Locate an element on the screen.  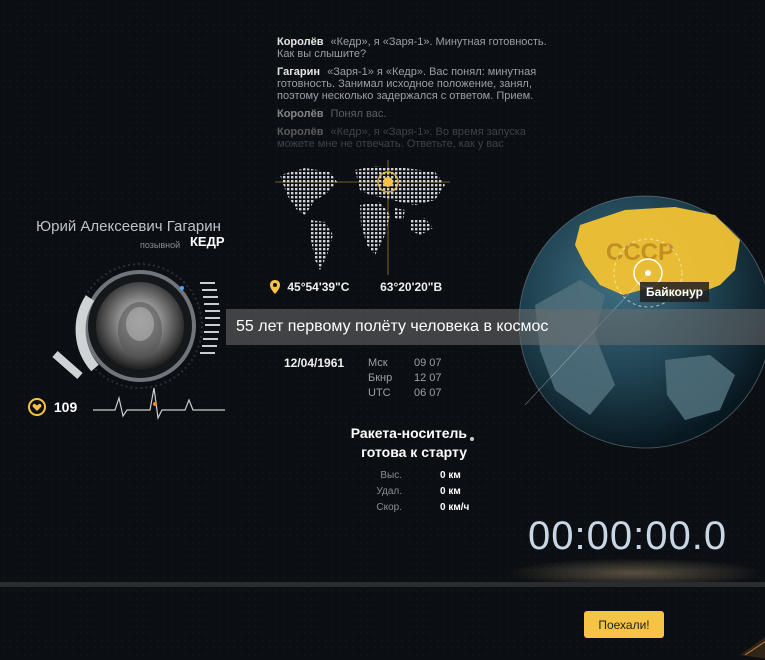
time-row: Бкнр 12 07 is located at coordinates (405, 378).